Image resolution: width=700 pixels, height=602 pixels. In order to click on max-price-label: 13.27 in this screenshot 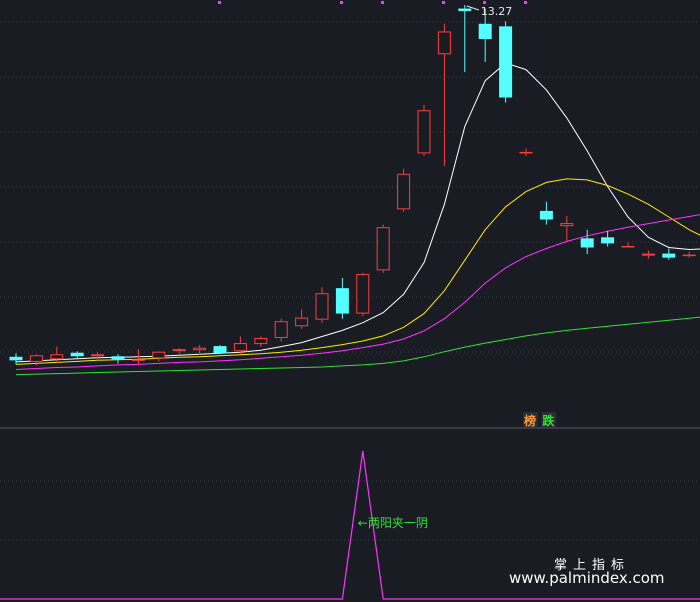, I will do `click(497, 11)`.